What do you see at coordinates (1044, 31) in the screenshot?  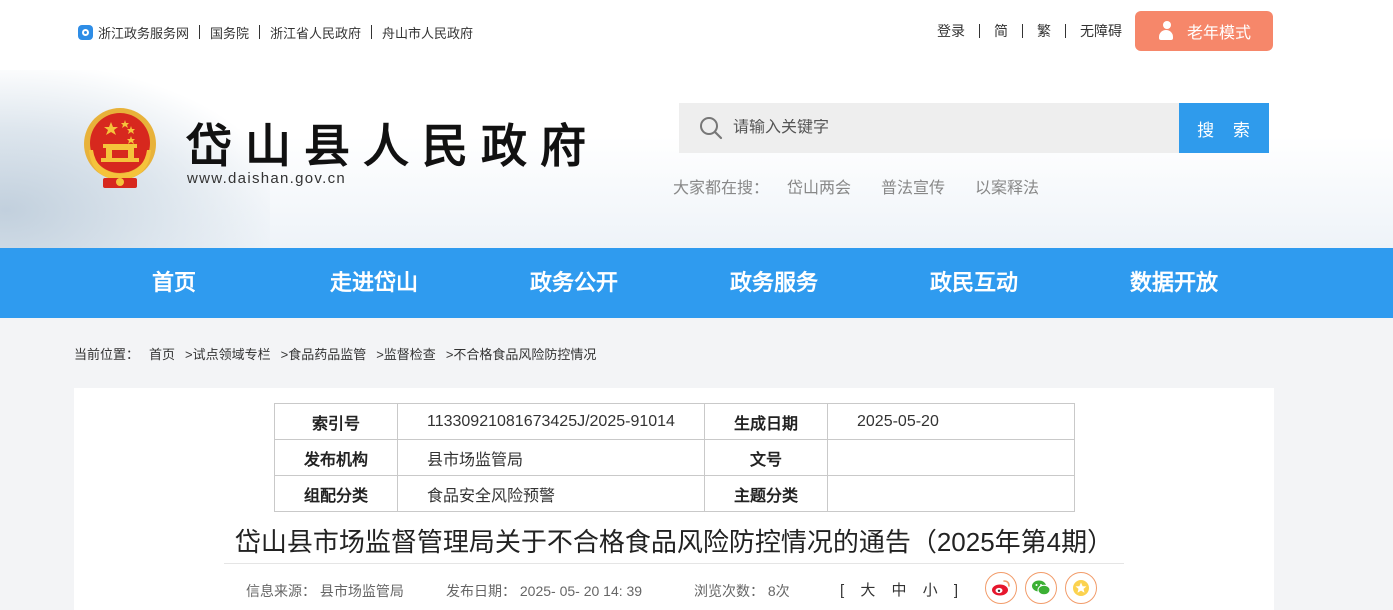 I see `traditional-link: 繁` at bounding box center [1044, 31].